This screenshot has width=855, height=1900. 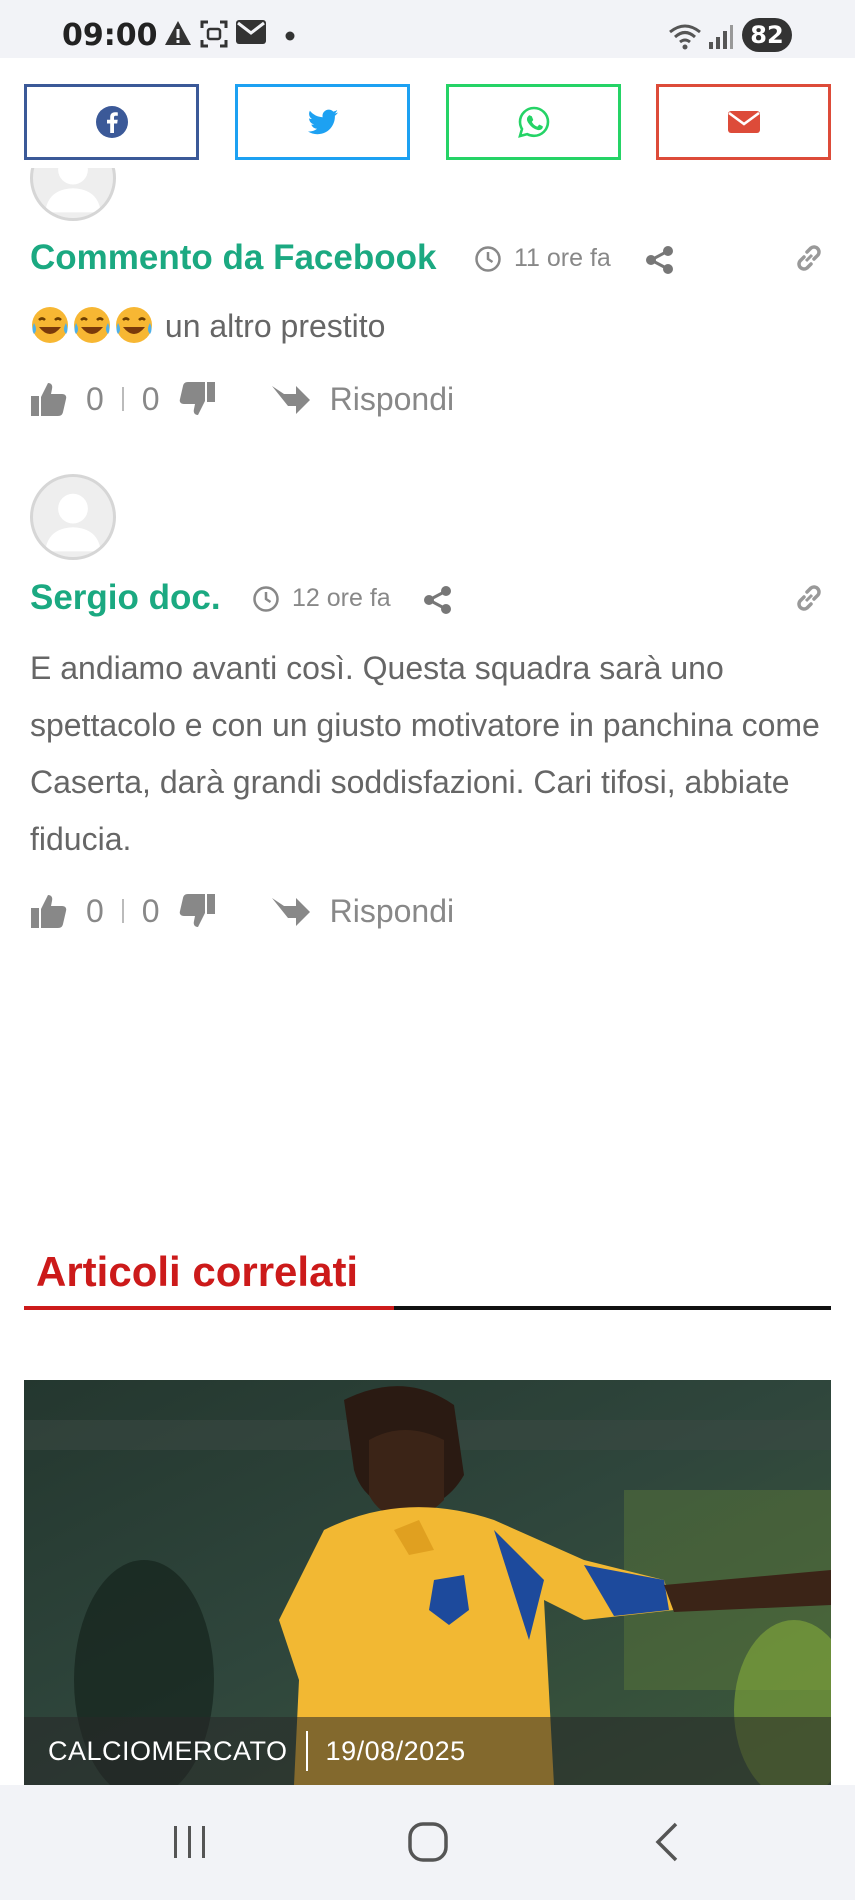 I want to click on comment-time-text: 12 ore fa, so click(x=341, y=598).